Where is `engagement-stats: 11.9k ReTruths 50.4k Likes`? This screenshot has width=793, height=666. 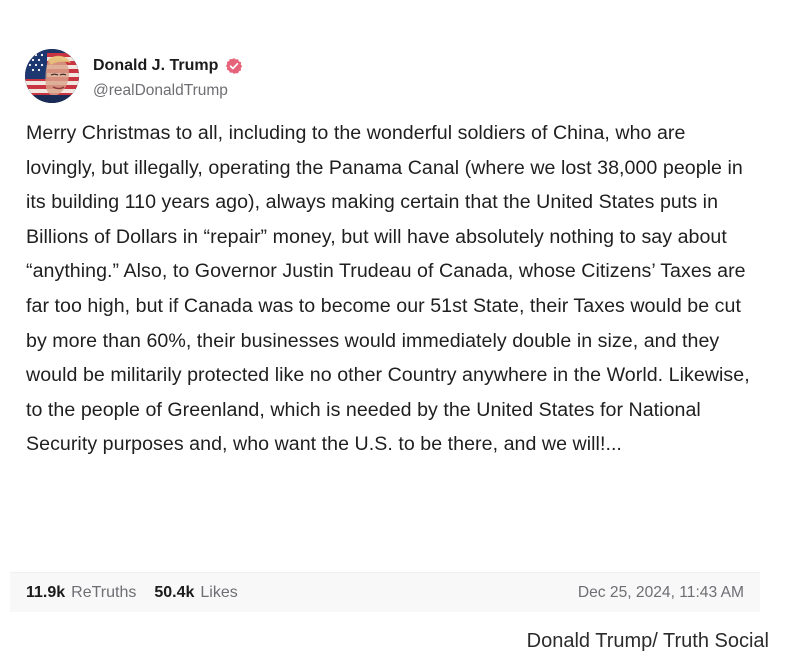 engagement-stats: 11.9k ReTruths 50.4k Likes is located at coordinates (132, 593).